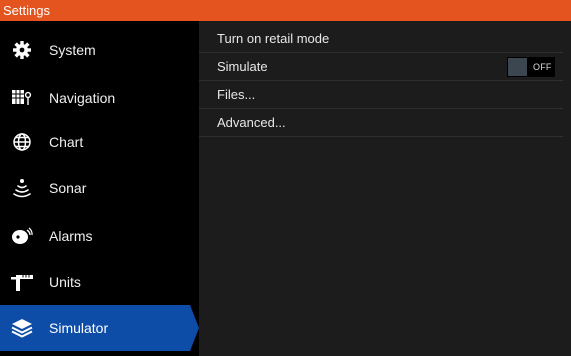 This screenshot has height=356, width=571. I want to click on retail-mode-row: Turn on retail mode, so click(381, 39).